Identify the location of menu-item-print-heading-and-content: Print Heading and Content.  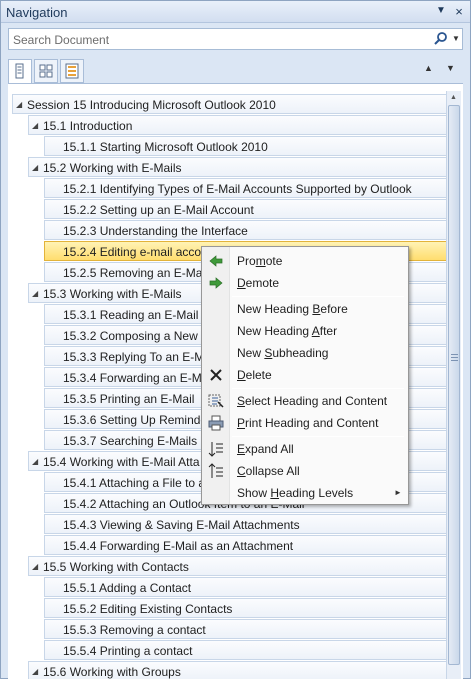
(305, 423).